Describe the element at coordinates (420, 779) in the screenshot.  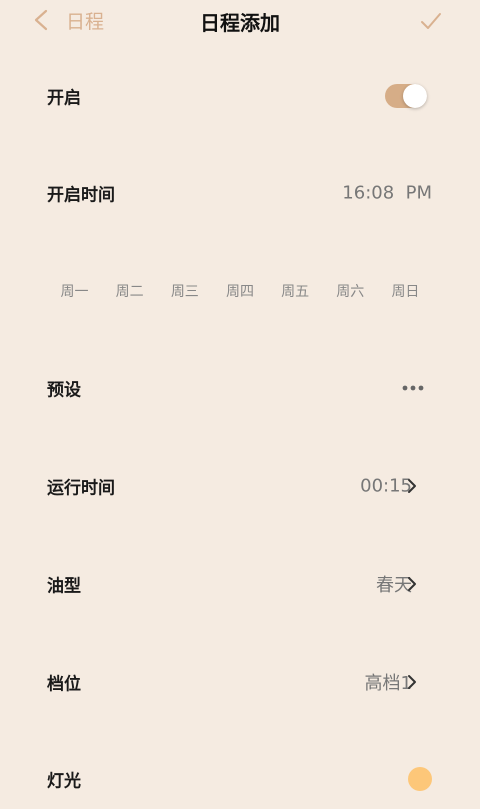
I see `light-color-dot` at that location.